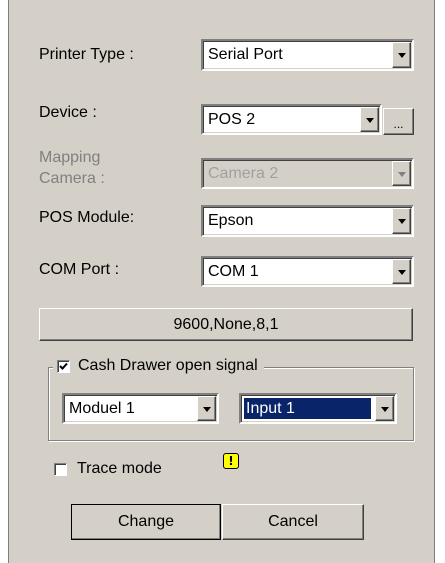 The image size is (445, 563). Describe the element at coordinates (79, 269) in the screenshot. I see `com-port-label: COM Port :` at that location.